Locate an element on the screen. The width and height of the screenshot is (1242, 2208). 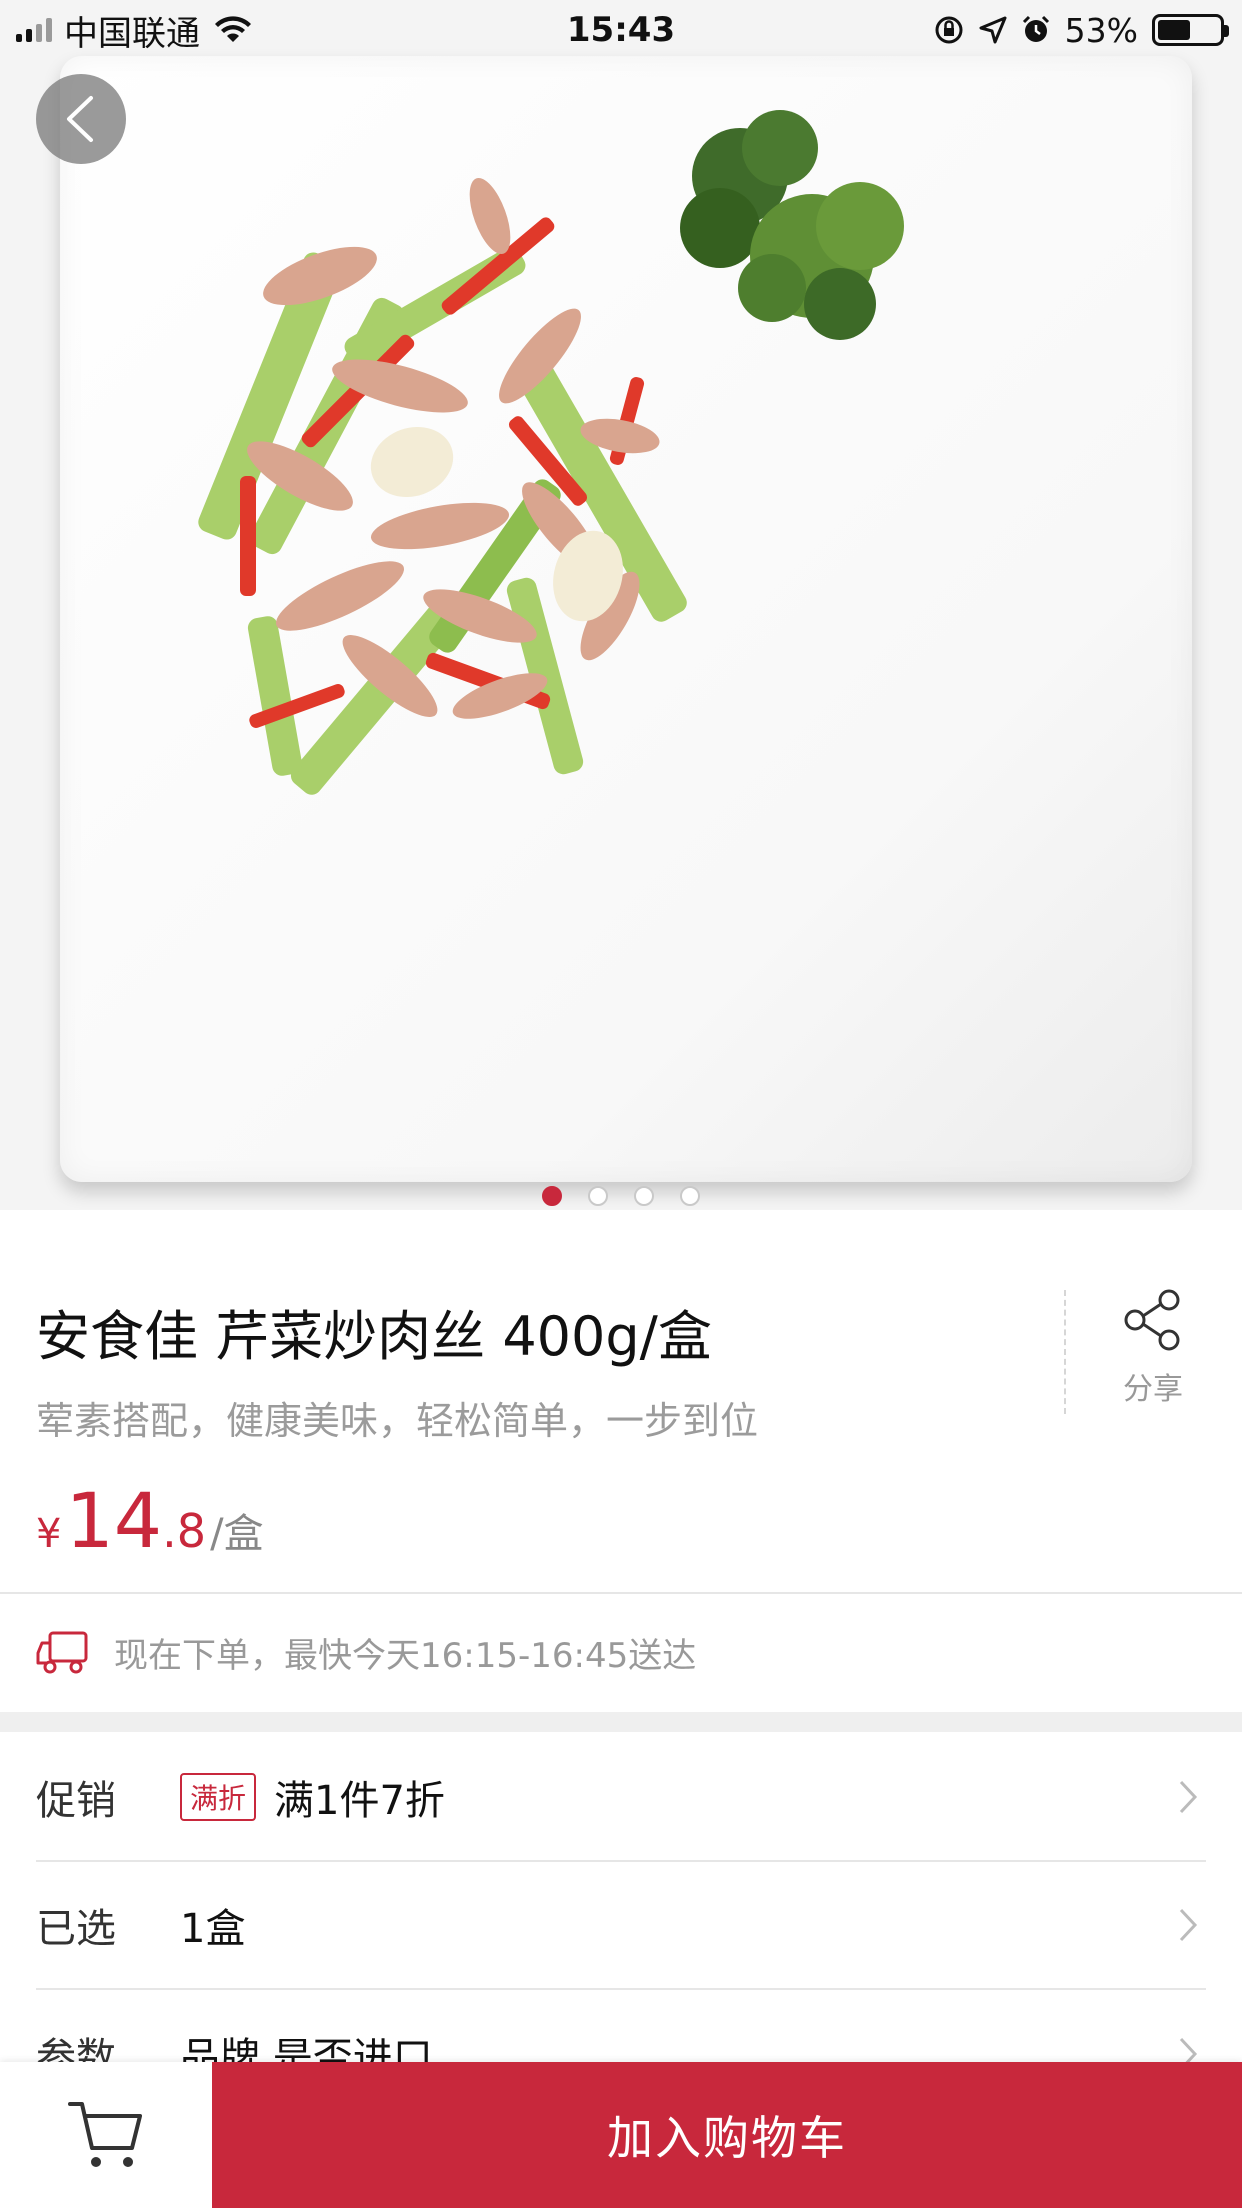
promo-value: 满1件7折 is located at coordinates (359, 1801).